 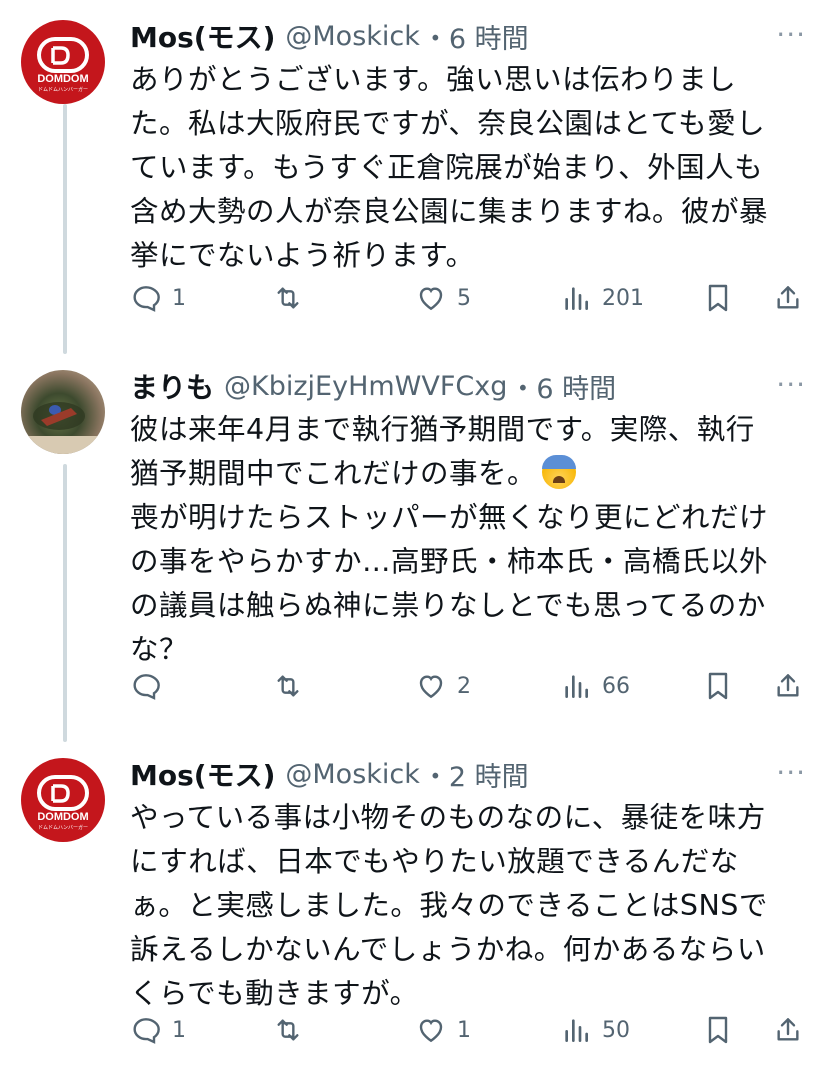 What do you see at coordinates (172, 386) in the screenshot?
I see `display-name: まりも` at bounding box center [172, 386].